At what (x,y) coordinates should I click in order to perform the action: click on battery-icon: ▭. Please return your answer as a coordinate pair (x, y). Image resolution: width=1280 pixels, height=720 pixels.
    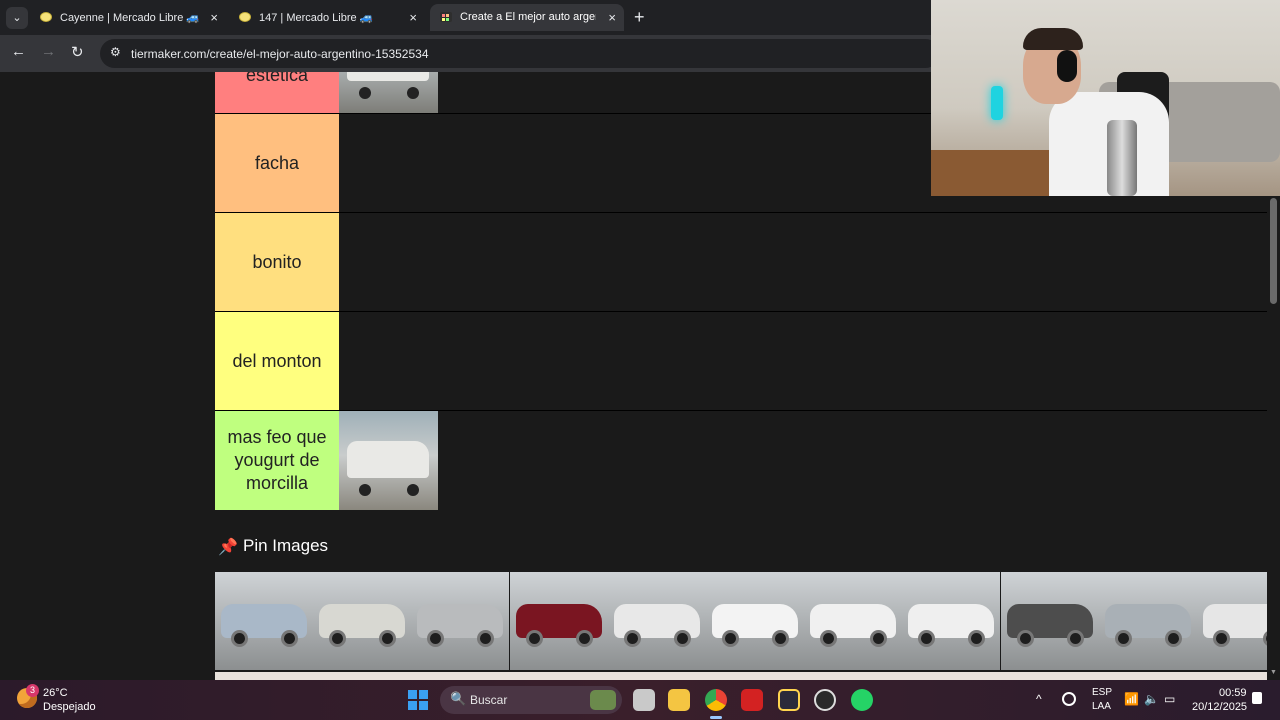
    Looking at the image, I should click on (1169, 699).